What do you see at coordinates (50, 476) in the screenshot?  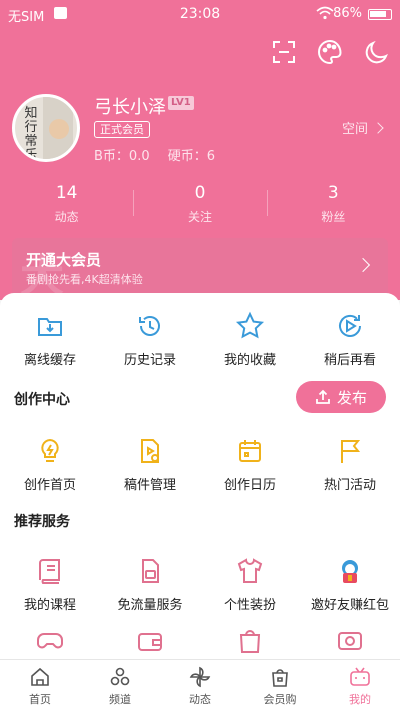 I see `creation-home: 创作首页` at bounding box center [50, 476].